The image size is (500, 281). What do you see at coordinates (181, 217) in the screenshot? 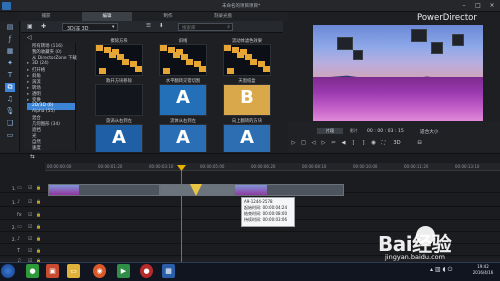
I see `playhead` at bounding box center [181, 217].